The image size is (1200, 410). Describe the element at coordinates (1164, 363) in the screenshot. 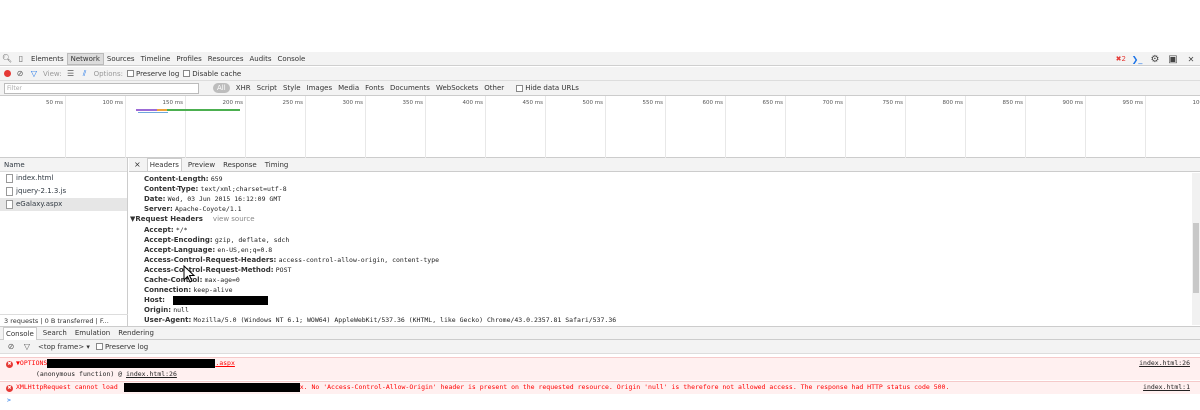

I see `message-source-link: index.html:26` at that location.